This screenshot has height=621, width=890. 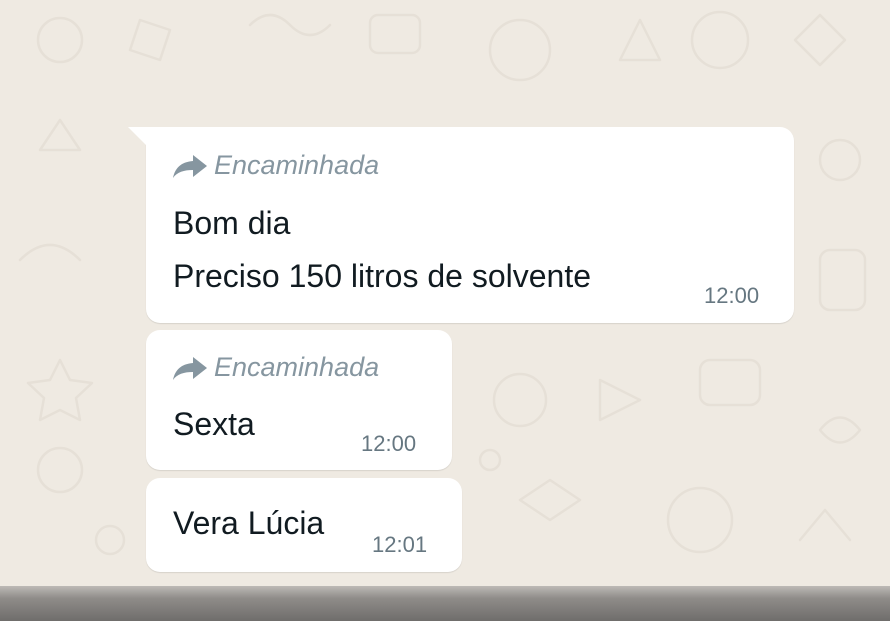 I want to click on message-bubble: Encaminhada Sexta 12:00, so click(x=299, y=400).